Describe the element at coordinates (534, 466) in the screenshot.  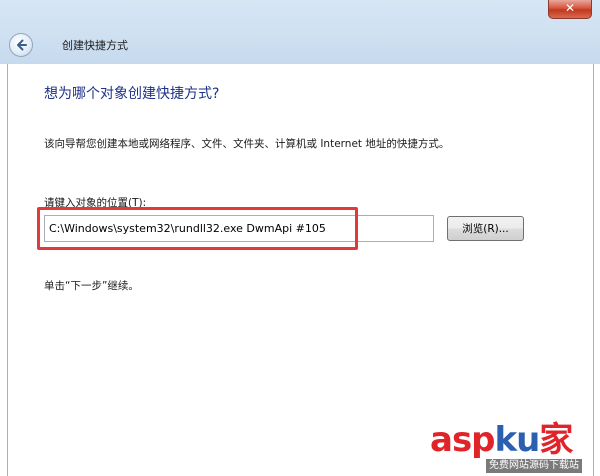
I see `watermark-subtitle: 免费网站源码下载站` at that location.